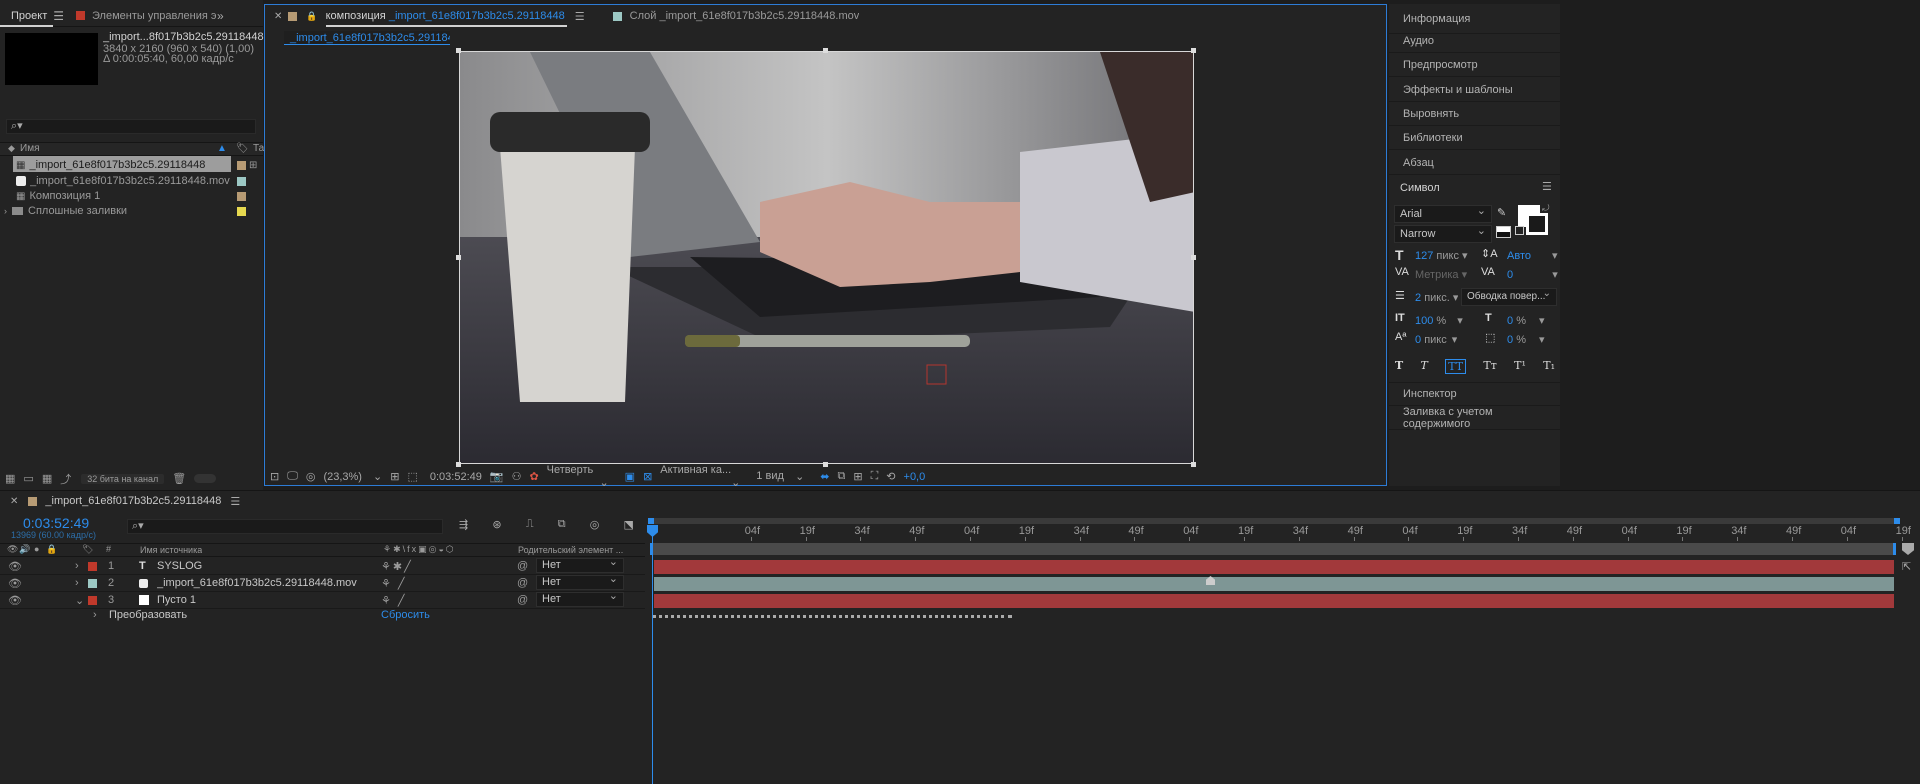  I want to click on font-family-dropdown: Arial, so click(1443, 213).